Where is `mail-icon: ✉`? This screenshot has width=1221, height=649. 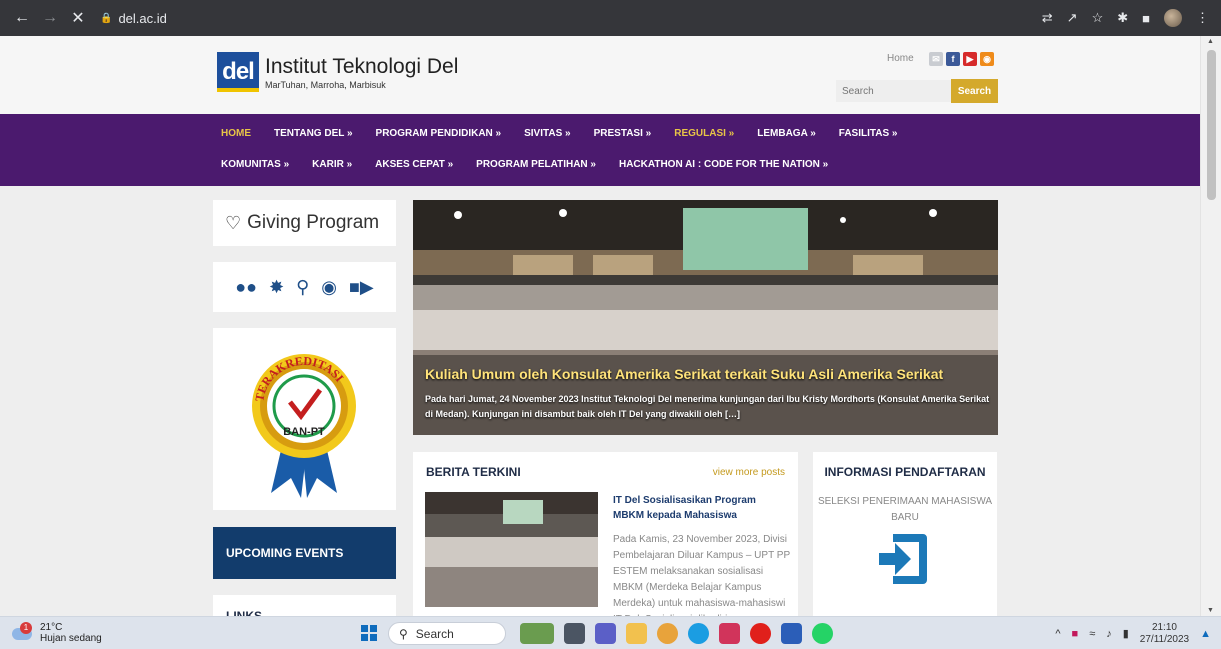
mail-icon: ✉ is located at coordinates (936, 59).